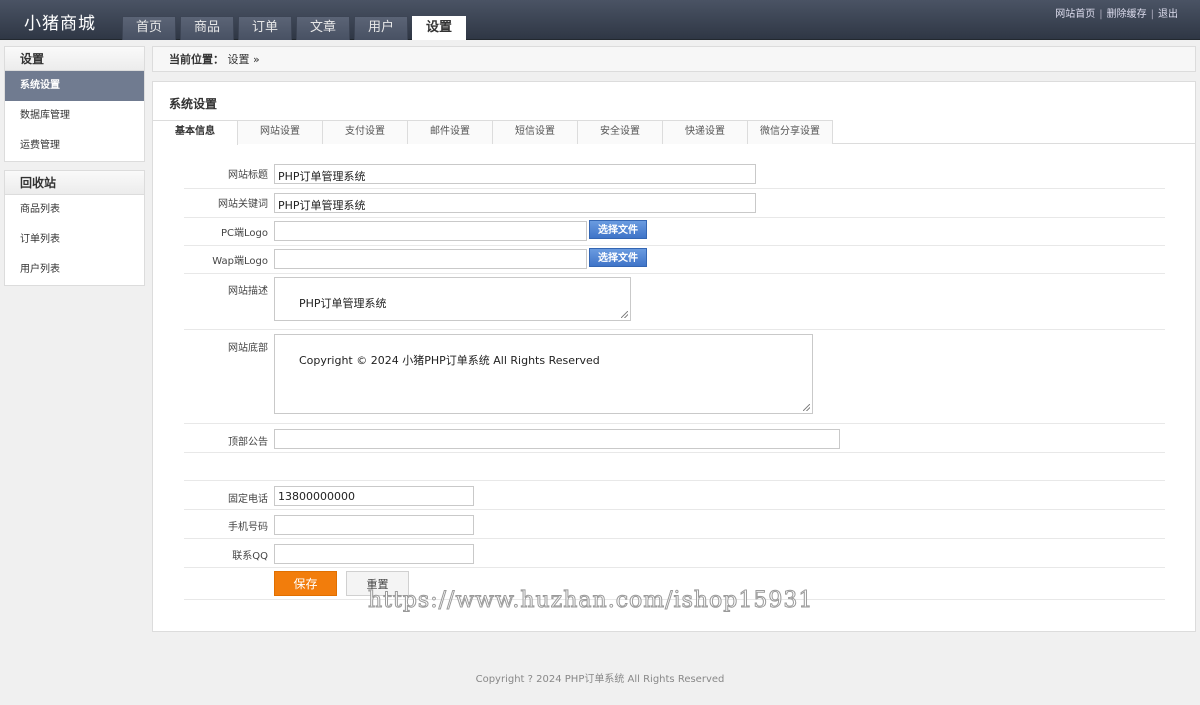 The width and height of the screenshot is (1200, 705). I want to click on page-title: 系统设置, so click(193, 104).